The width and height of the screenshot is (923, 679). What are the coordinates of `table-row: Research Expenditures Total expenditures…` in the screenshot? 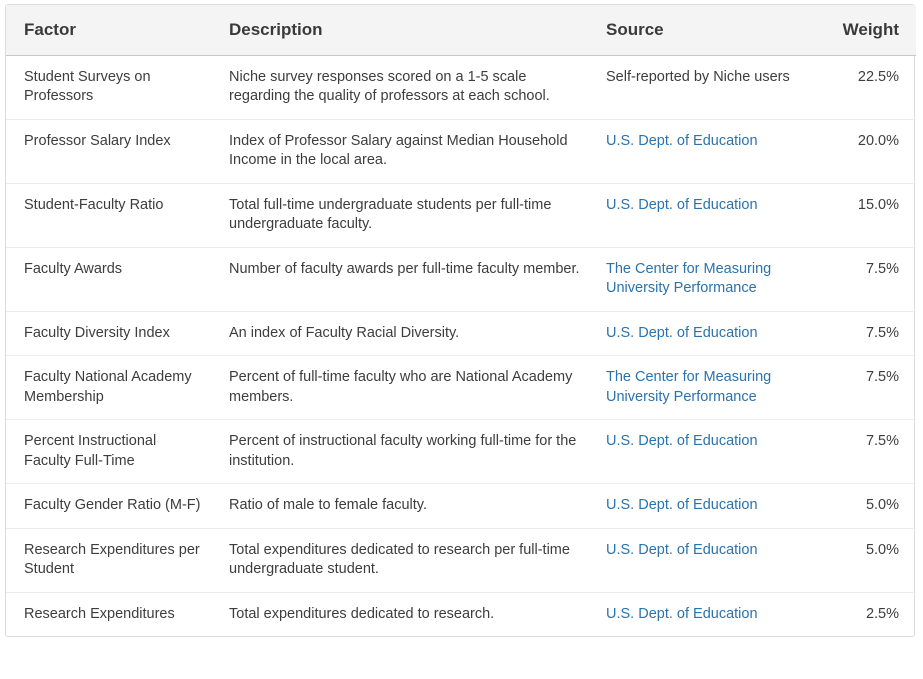 It's located at (461, 614).